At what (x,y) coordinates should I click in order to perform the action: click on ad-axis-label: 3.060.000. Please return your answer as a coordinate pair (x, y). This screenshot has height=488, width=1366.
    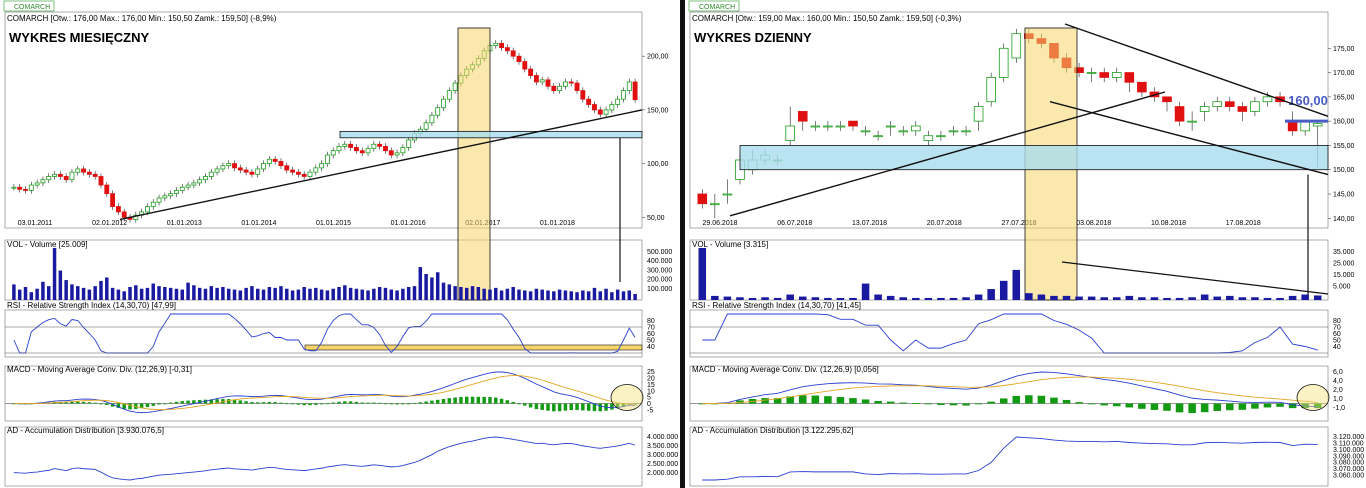
    Looking at the image, I should click on (1348, 476).